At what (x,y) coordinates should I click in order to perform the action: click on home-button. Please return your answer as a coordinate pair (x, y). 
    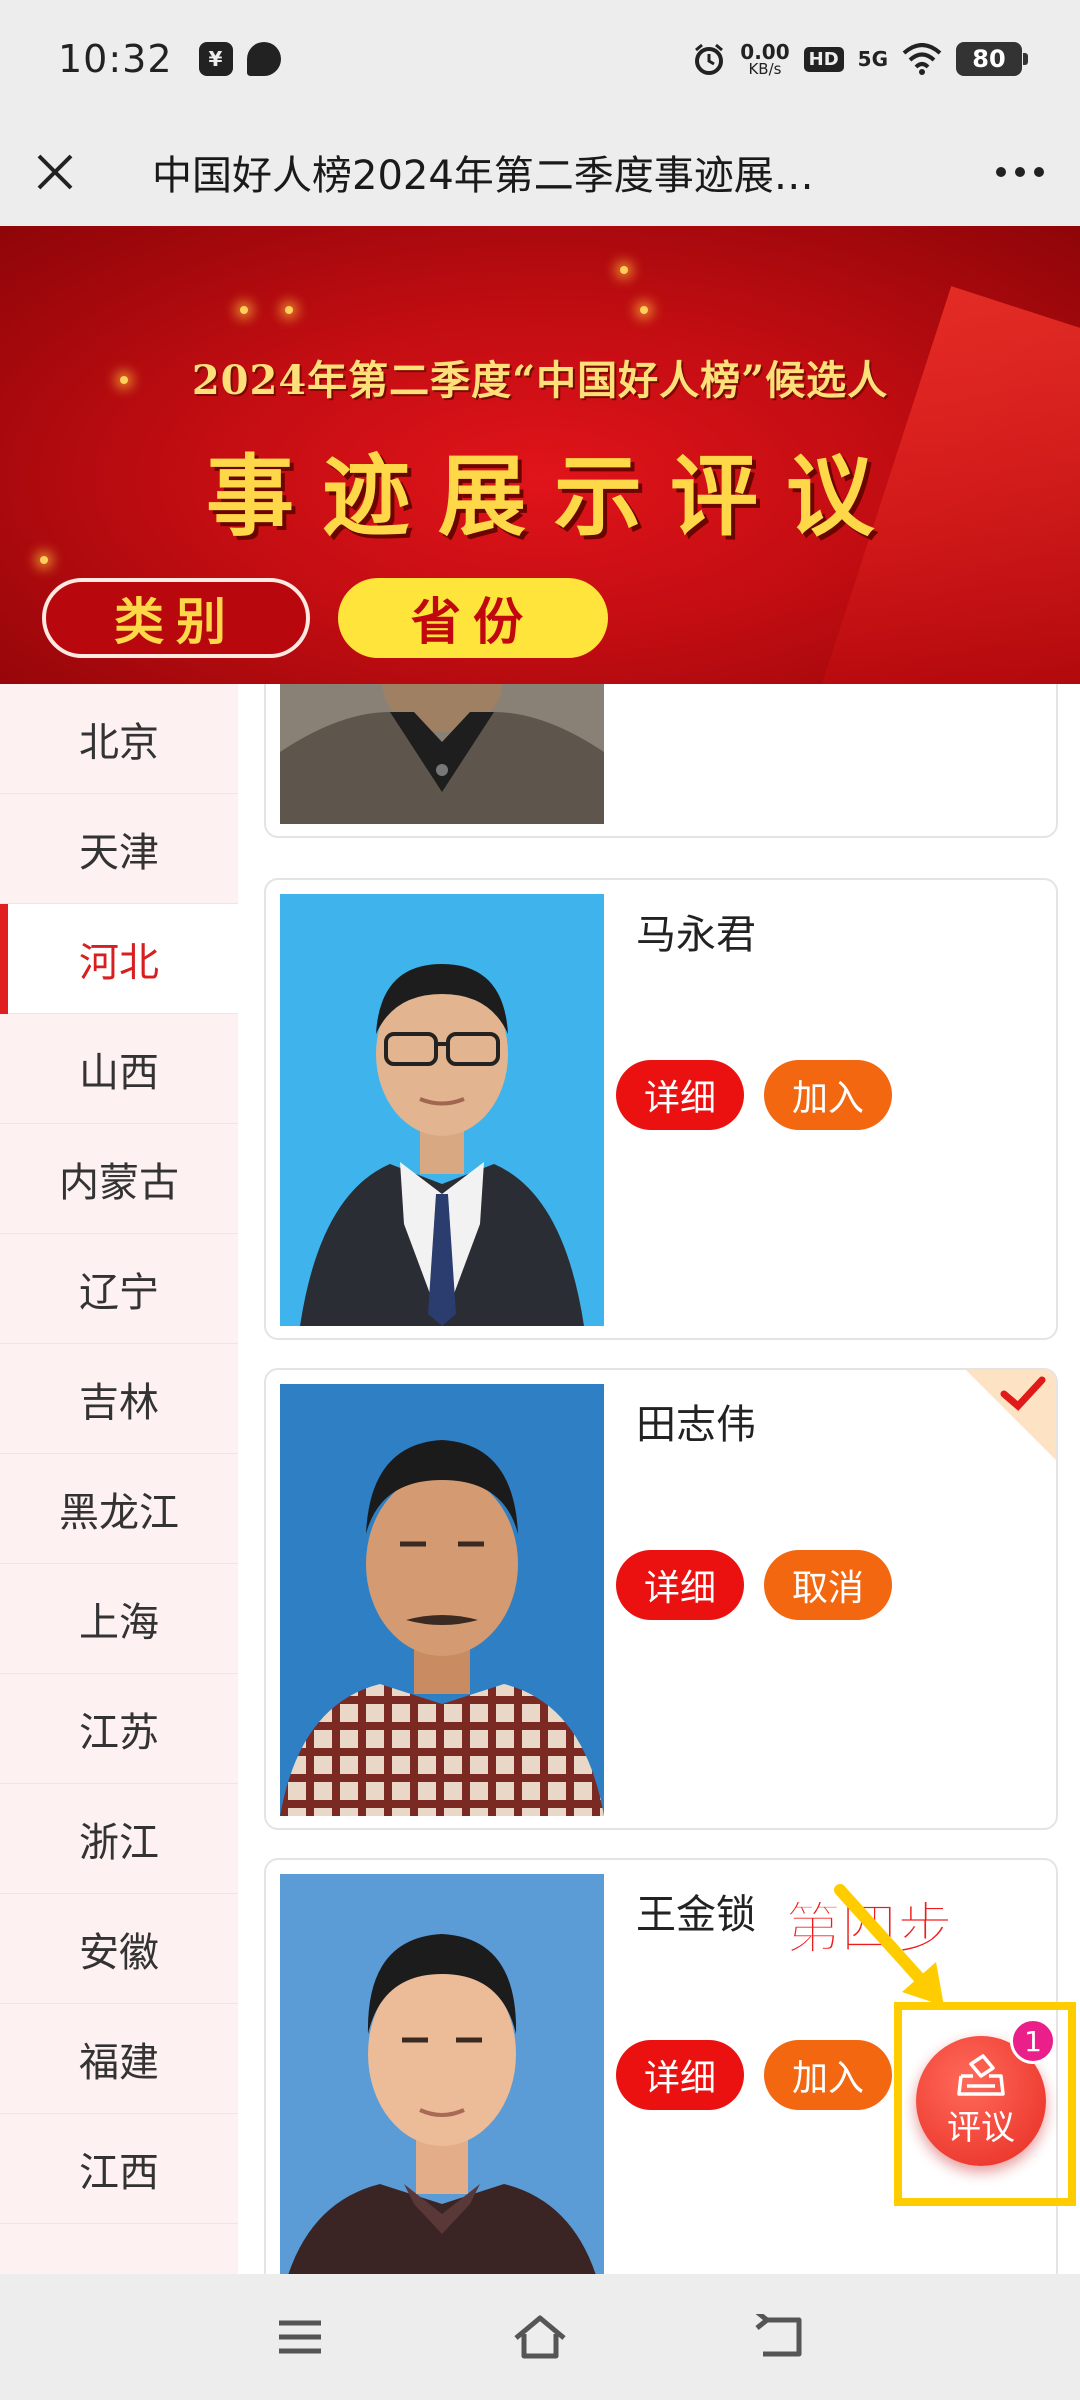
    Looking at the image, I should click on (540, 2337).